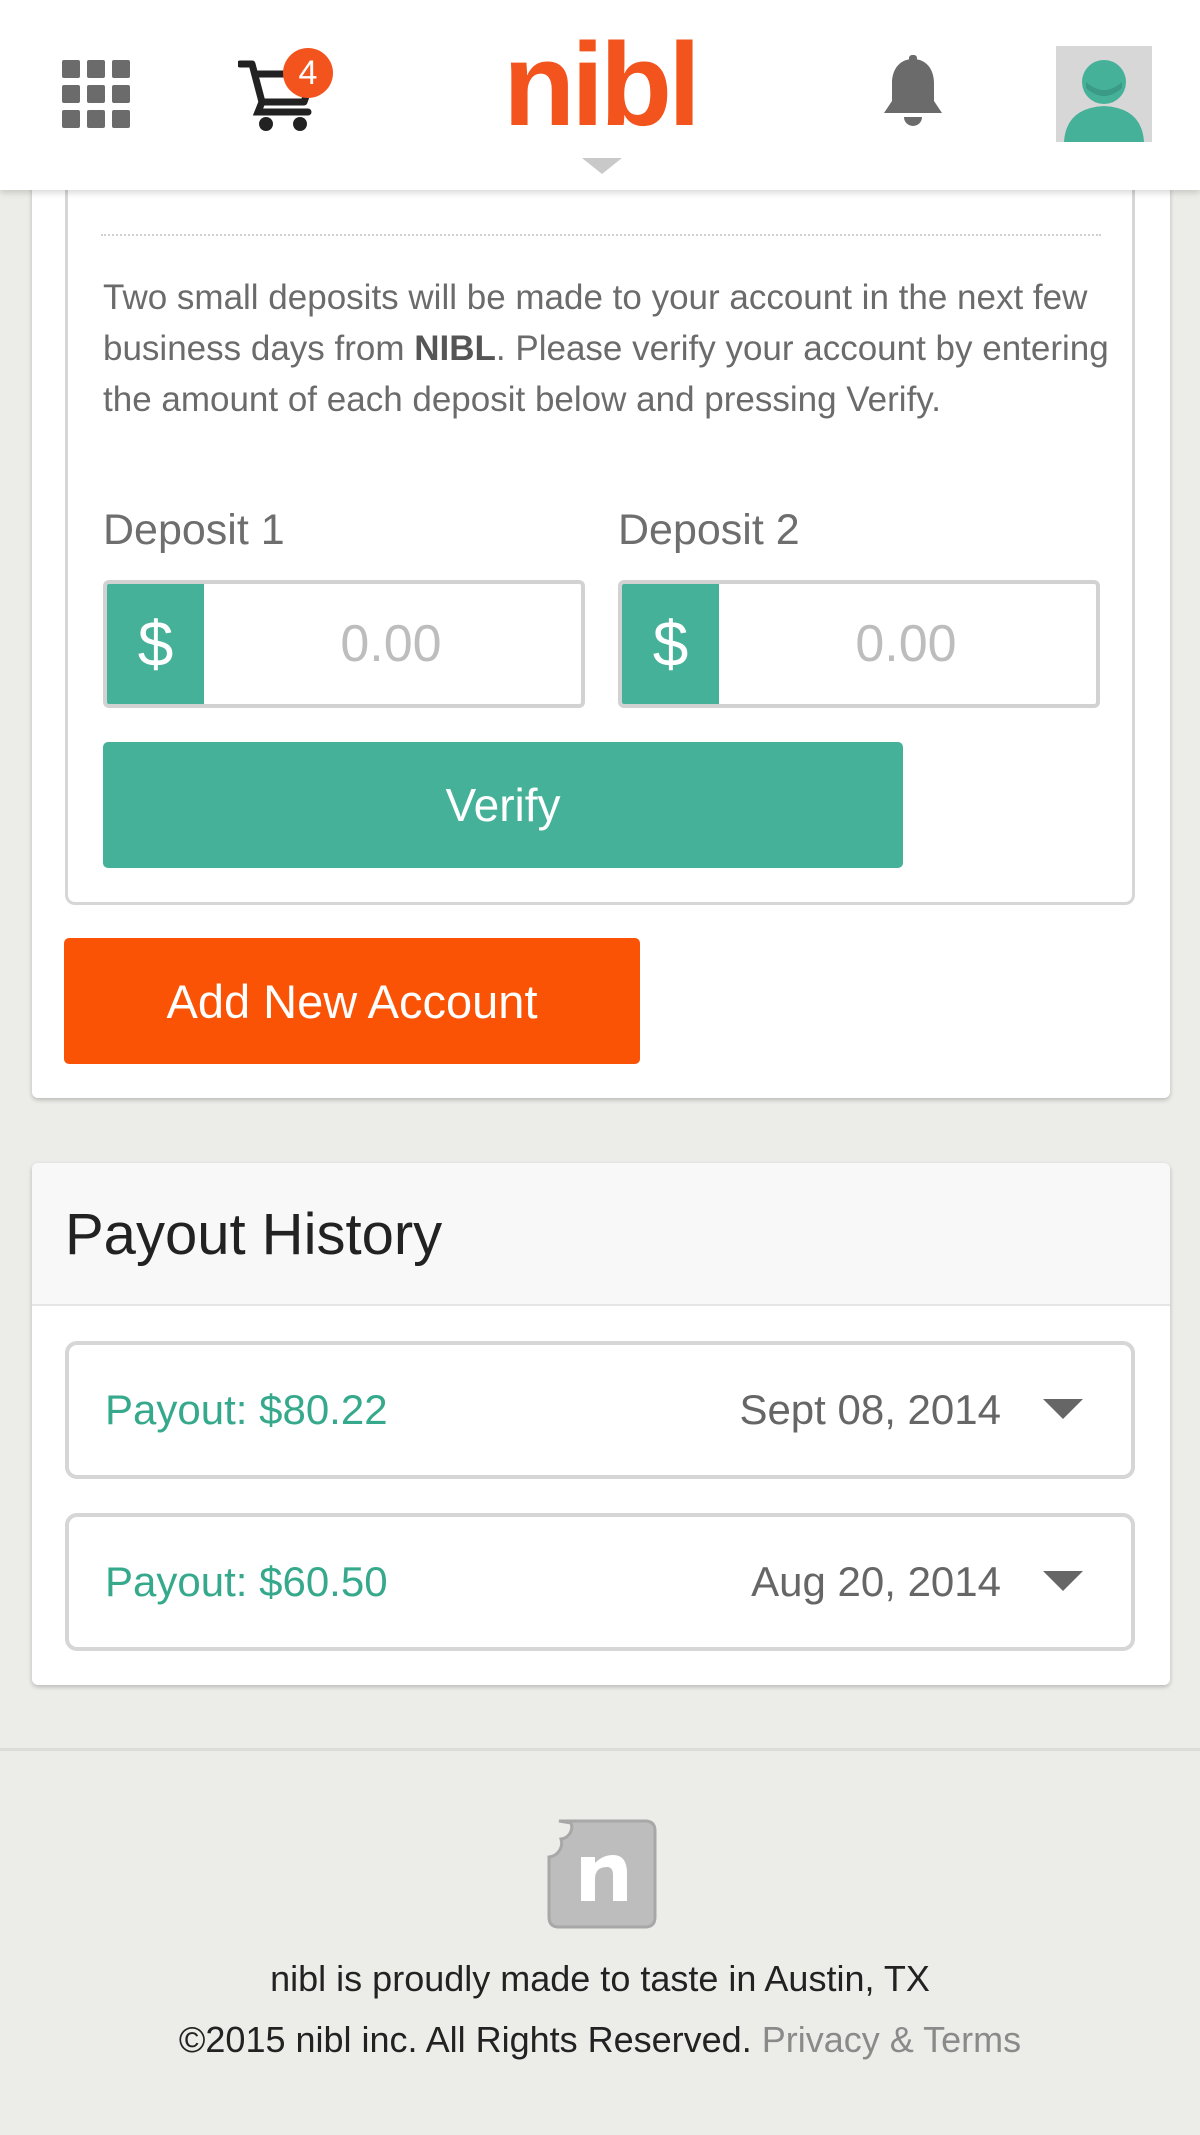 The width and height of the screenshot is (1200, 2135). I want to click on payout-row: Payout: $60.50 Aug 20, 2014, so click(600, 1582).